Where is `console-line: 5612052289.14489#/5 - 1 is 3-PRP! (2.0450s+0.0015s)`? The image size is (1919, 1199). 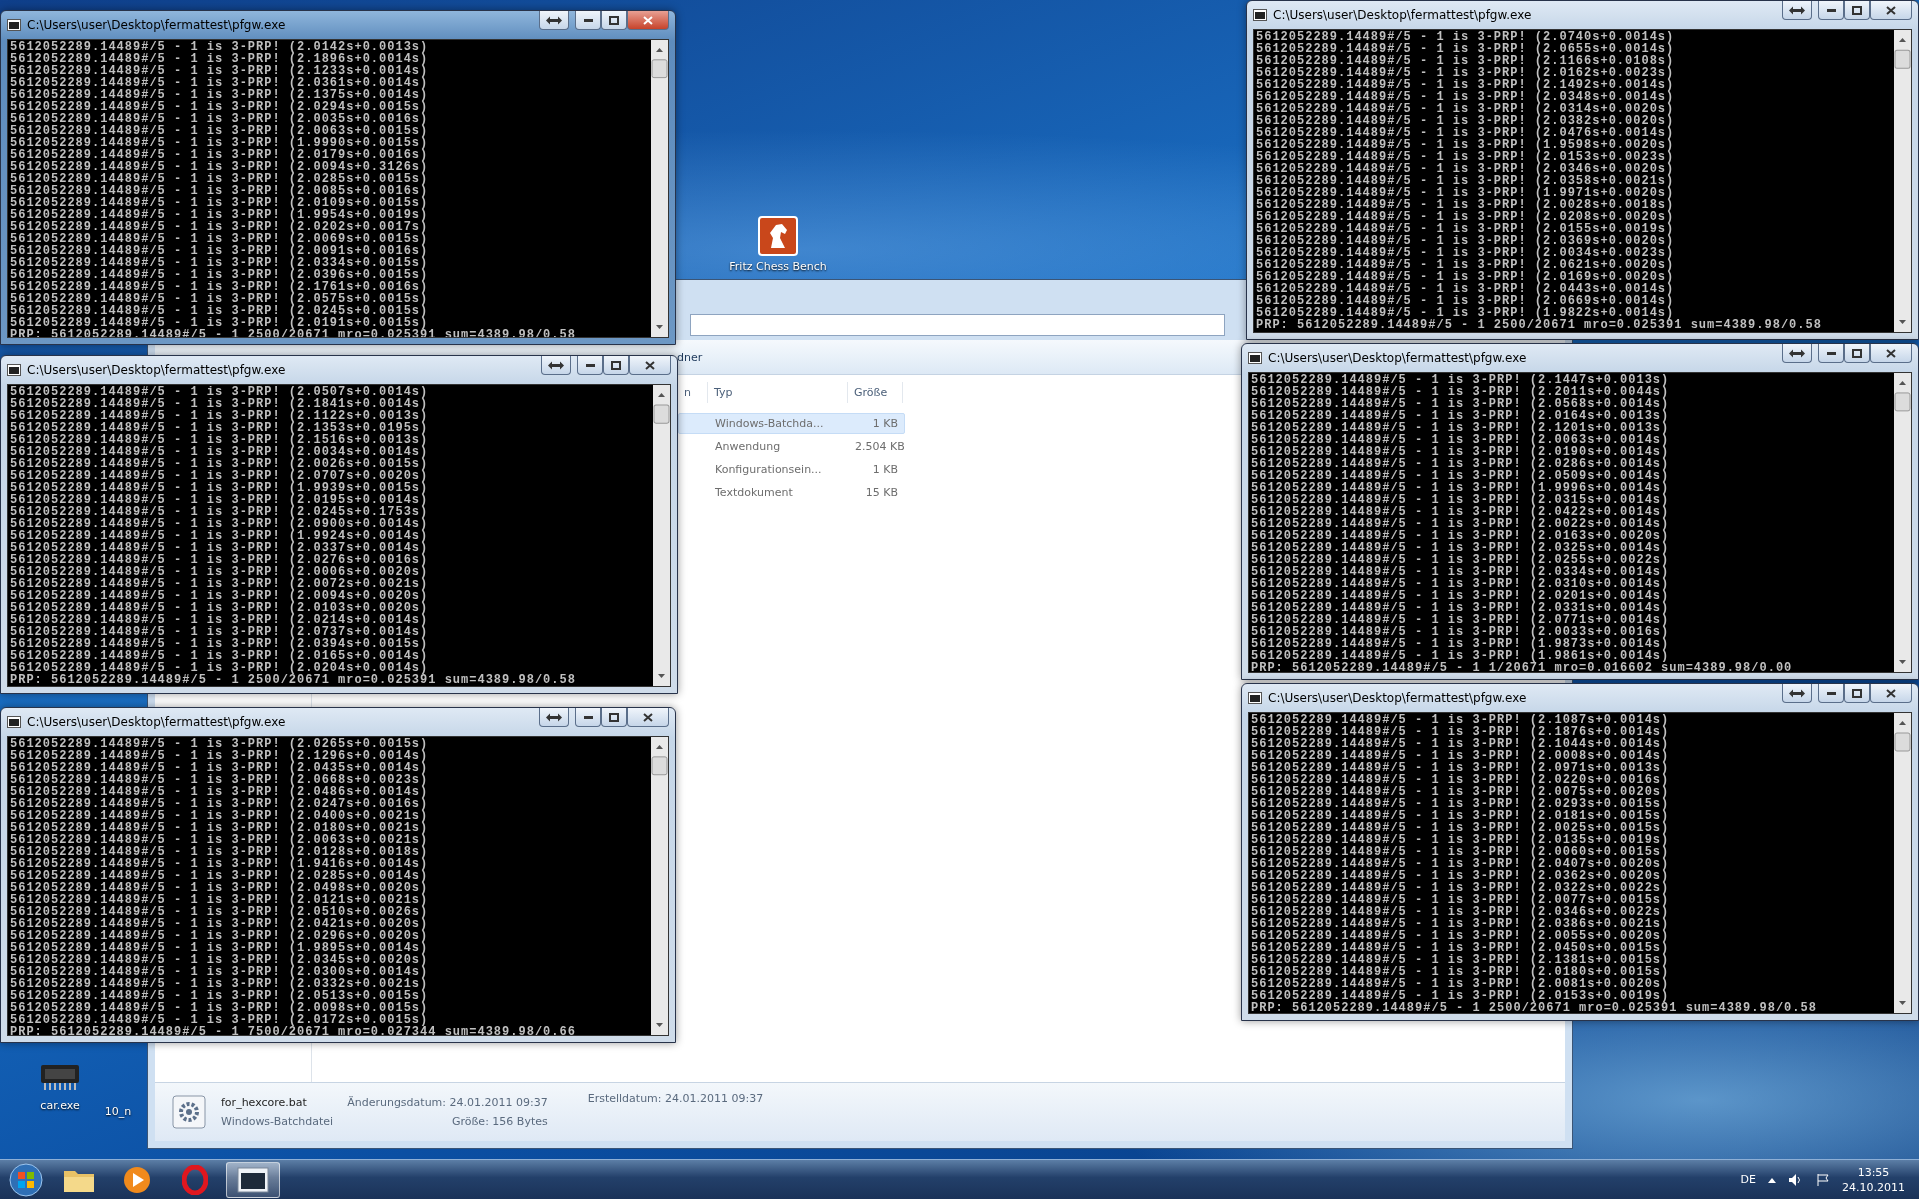
console-line: 5612052289.14489#/5 - 1 is 3-PRP! (2.0450s+0.0015s) is located at coordinates (1461, 948).